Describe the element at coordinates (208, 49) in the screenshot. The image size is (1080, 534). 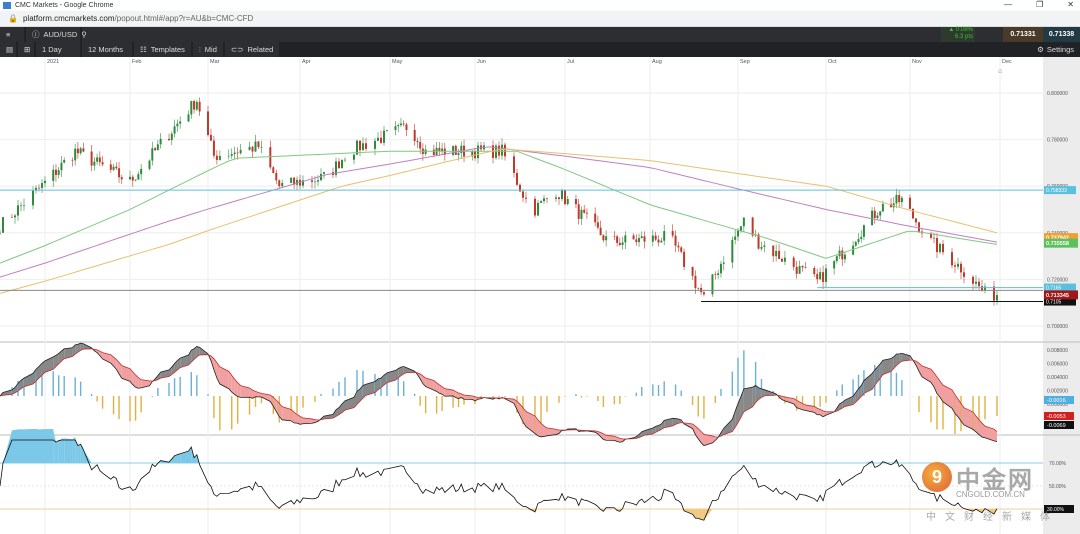
I see `price-type-button: ⫶ Mid` at that location.